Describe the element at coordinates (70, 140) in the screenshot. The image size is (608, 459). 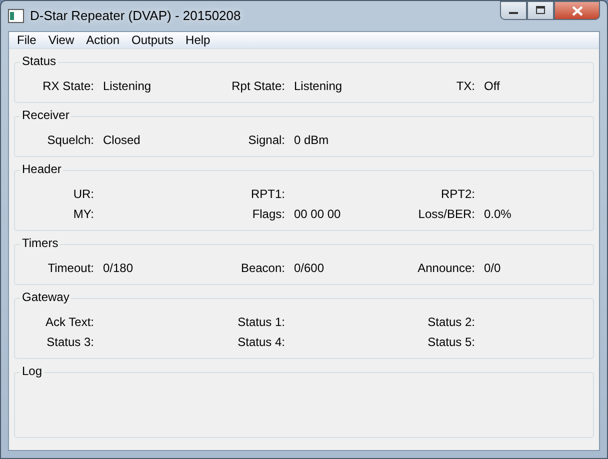
I see `field-label: Squelch:` at that location.